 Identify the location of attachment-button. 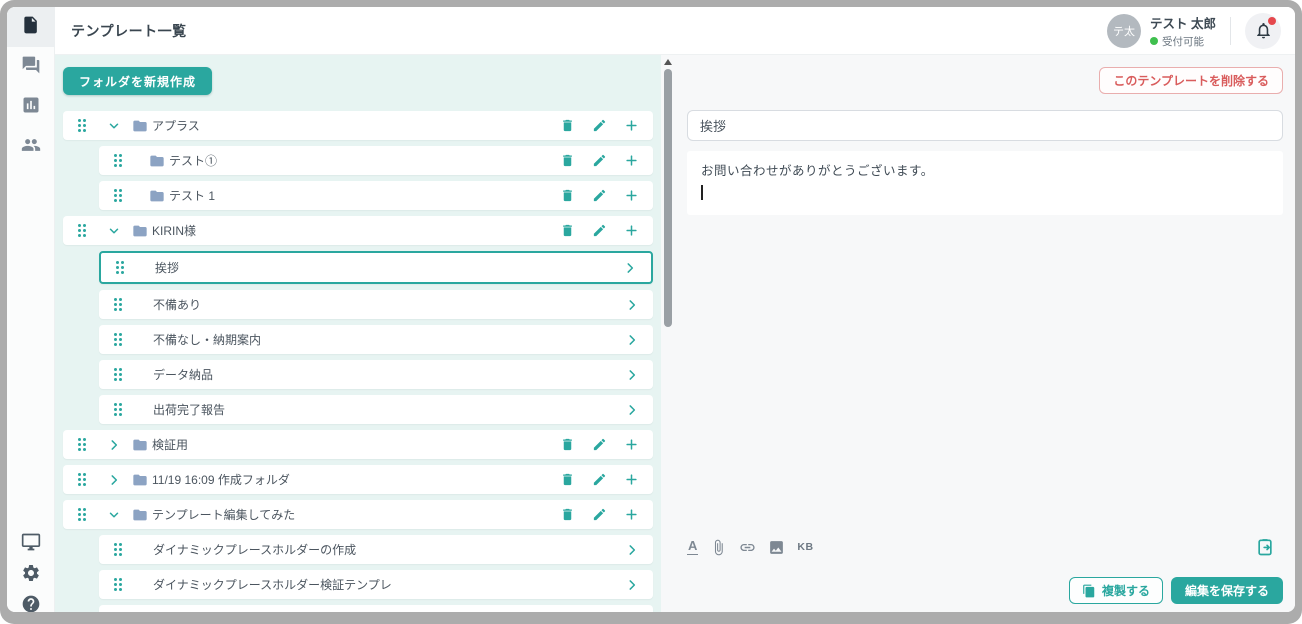
(718, 547).